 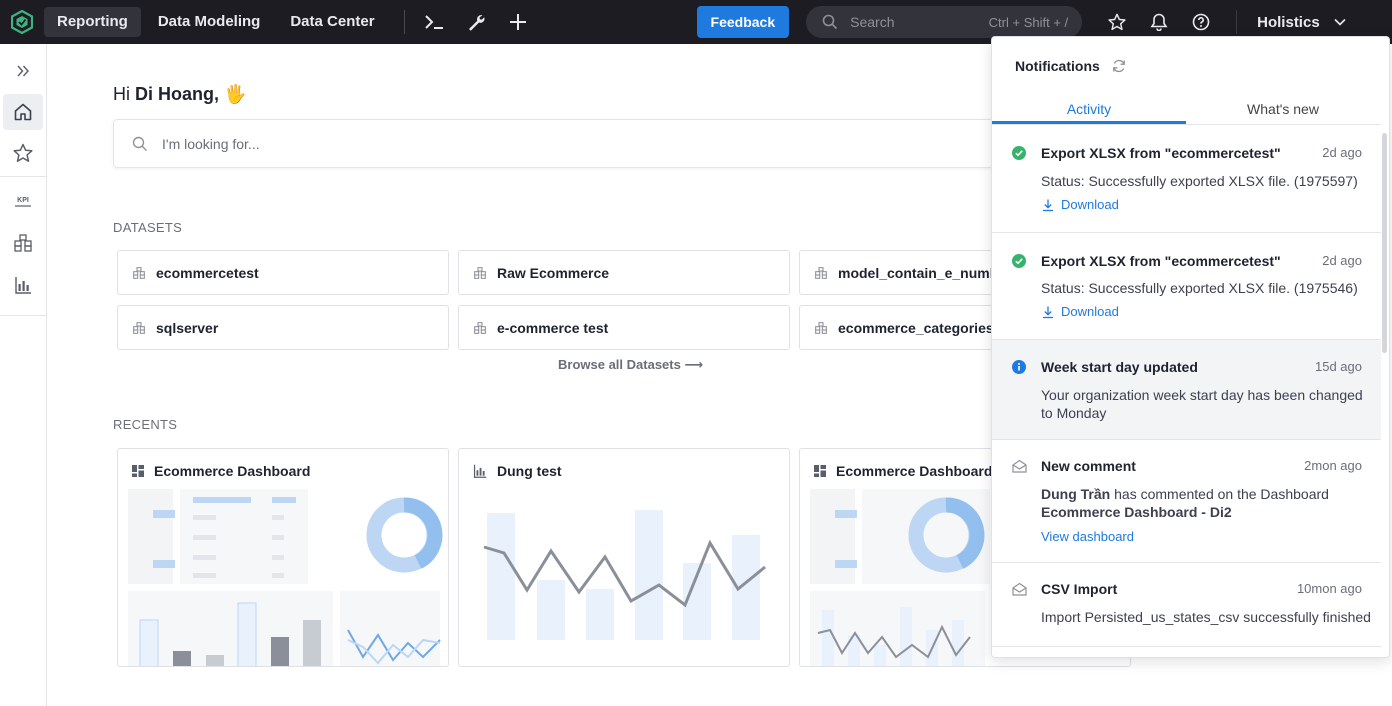 I want to click on comment-target: Ecommerce Dashboard - Di2, so click(x=1136, y=512).